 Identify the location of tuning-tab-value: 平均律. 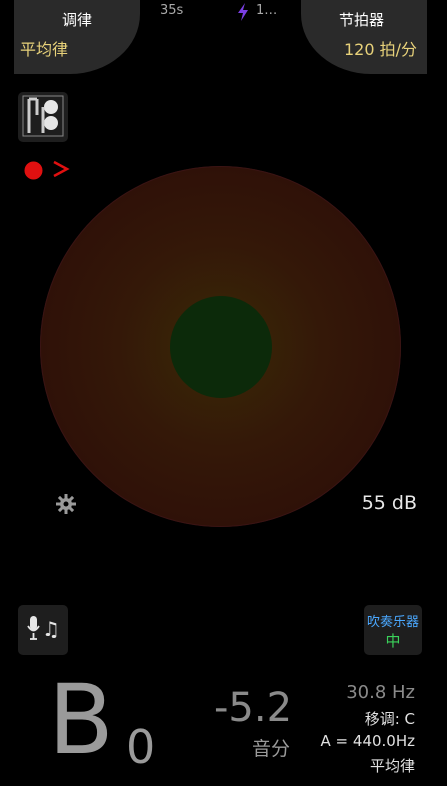
(44, 49).